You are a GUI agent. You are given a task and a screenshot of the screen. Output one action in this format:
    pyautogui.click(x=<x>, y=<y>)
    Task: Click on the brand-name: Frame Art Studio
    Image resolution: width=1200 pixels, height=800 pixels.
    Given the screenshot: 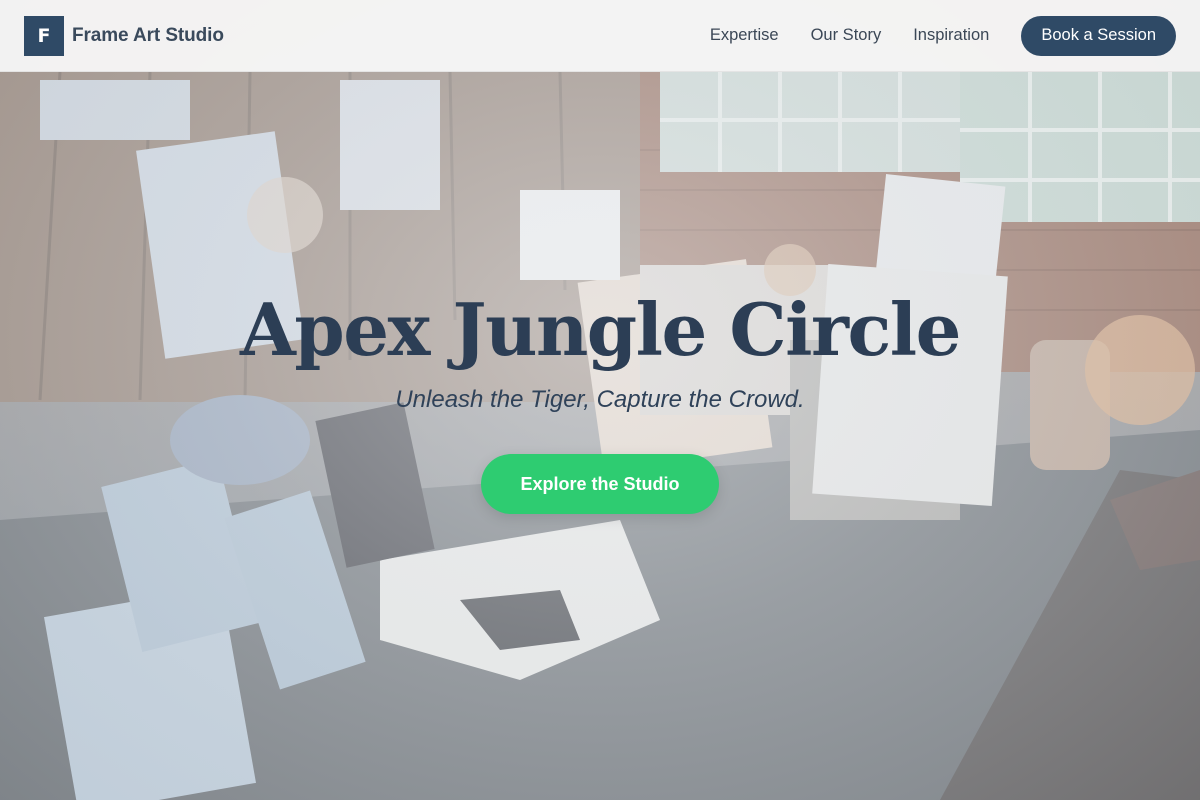 What is the action you would take?
    pyautogui.click(x=148, y=35)
    